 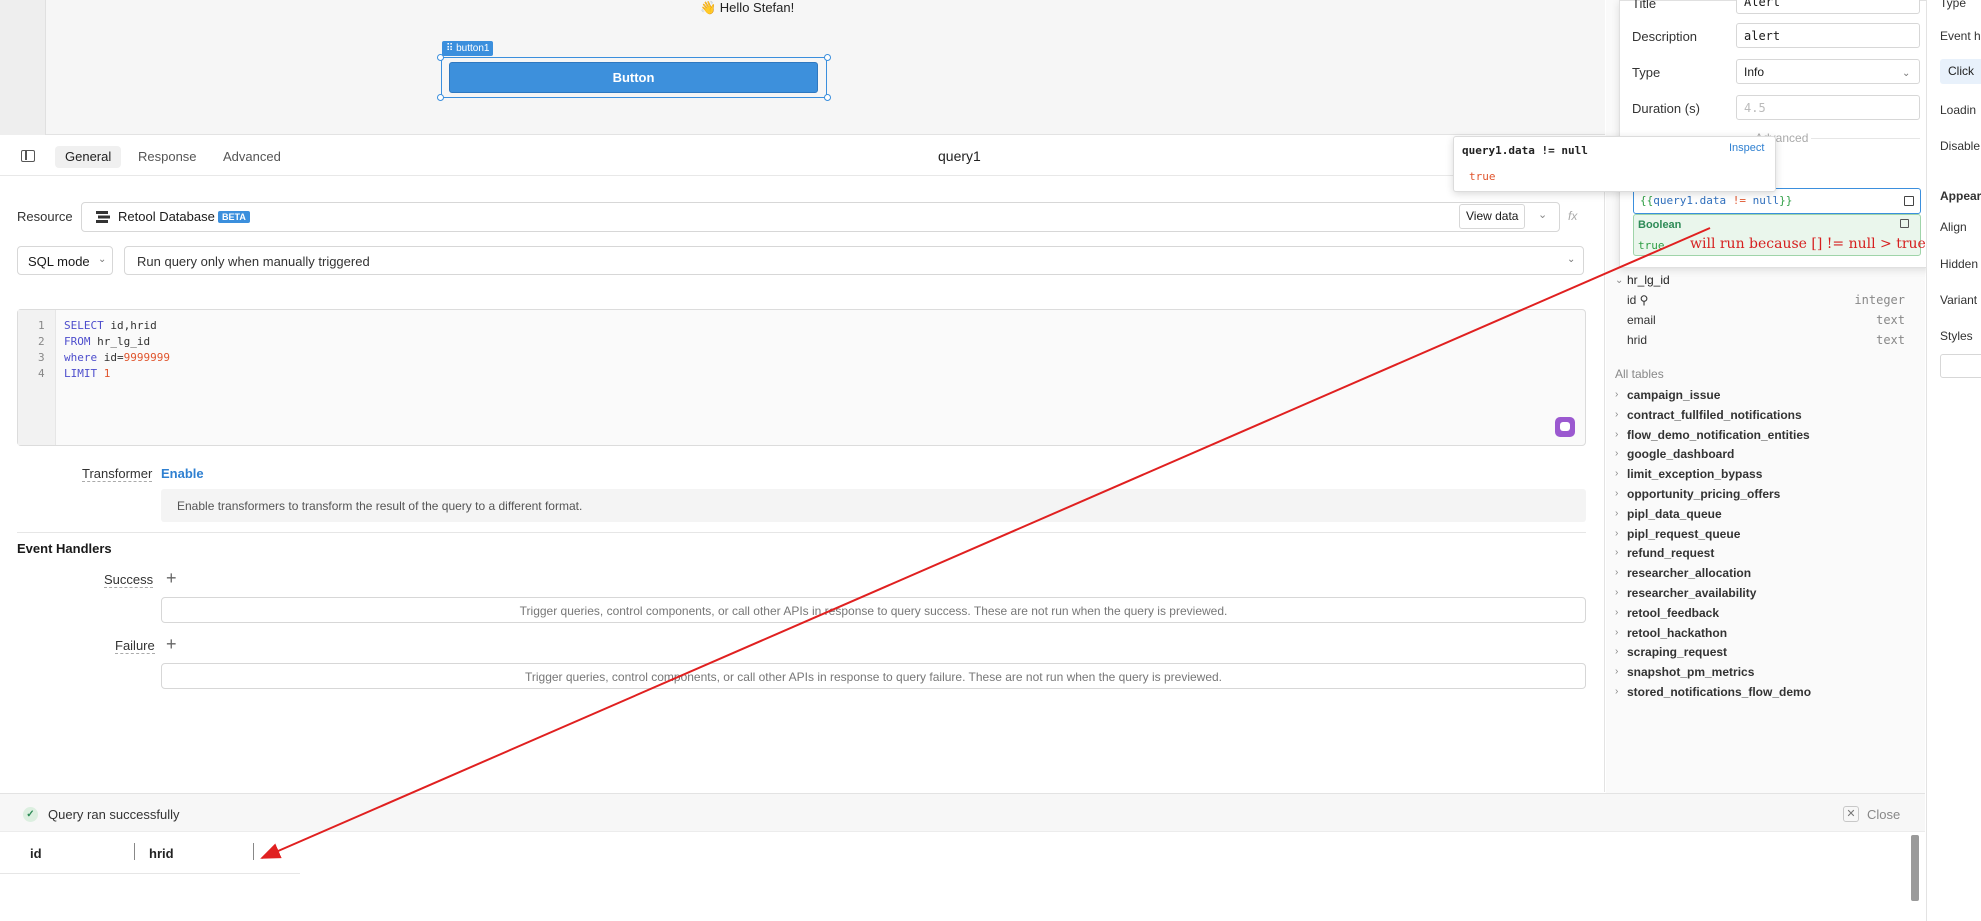 I want to click on code-line: FROM hr_lg_id, so click(x=107, y=341).